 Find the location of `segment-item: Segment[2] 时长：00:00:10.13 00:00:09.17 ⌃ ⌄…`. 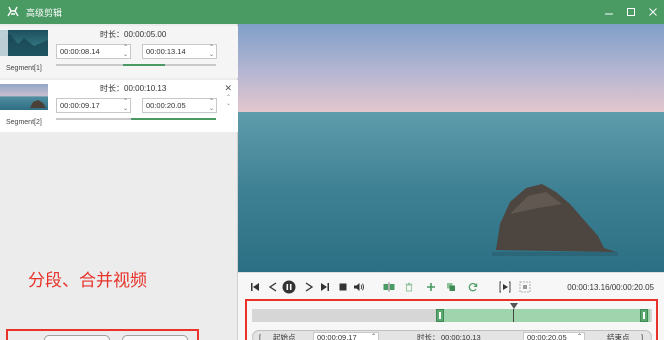

segment-item: Segment[2] 时长：00:00:10.13 00:00:09.17 ⌃ ⌄… is located at coordinates (119, 106).